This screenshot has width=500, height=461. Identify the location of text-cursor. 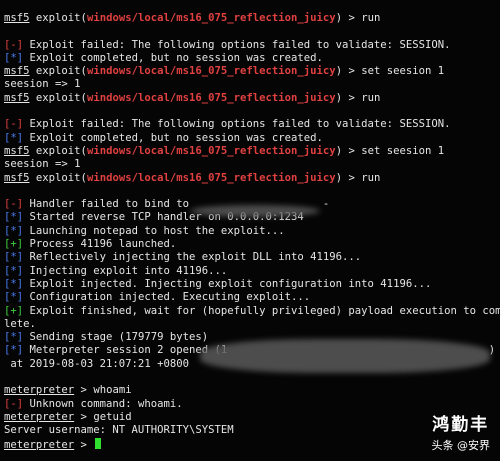
(98, 443).